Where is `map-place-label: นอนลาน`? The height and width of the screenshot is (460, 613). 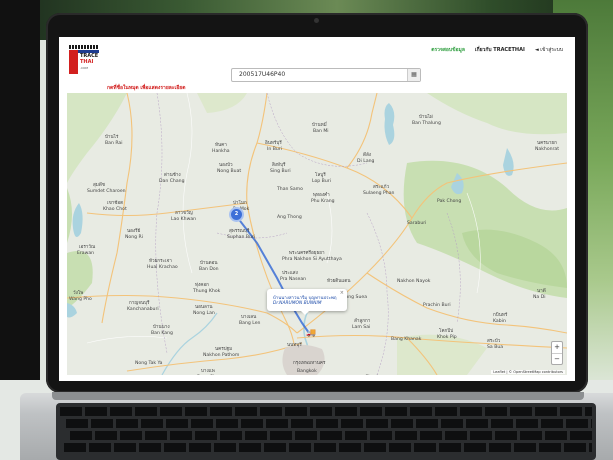
map-place-label: นอนลาน is located at coordinates (204, 307).